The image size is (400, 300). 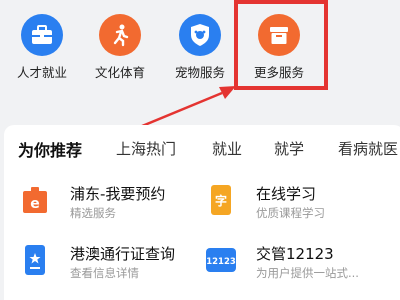 I want to click on service-pet: 宠物服务, so click(x=200, y=47).